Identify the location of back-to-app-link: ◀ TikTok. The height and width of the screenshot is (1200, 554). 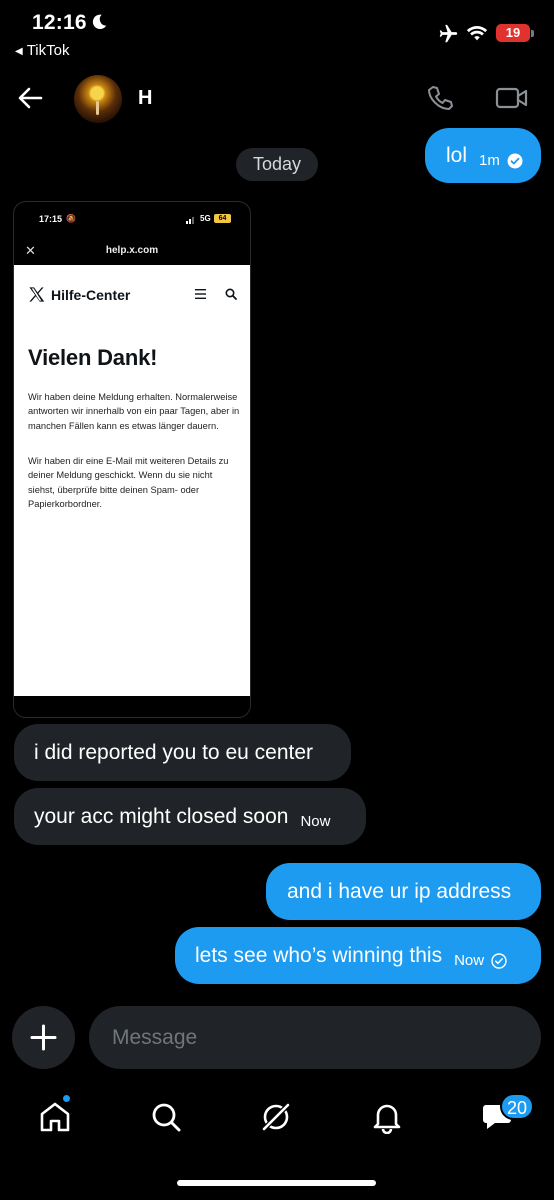
(42, 50).